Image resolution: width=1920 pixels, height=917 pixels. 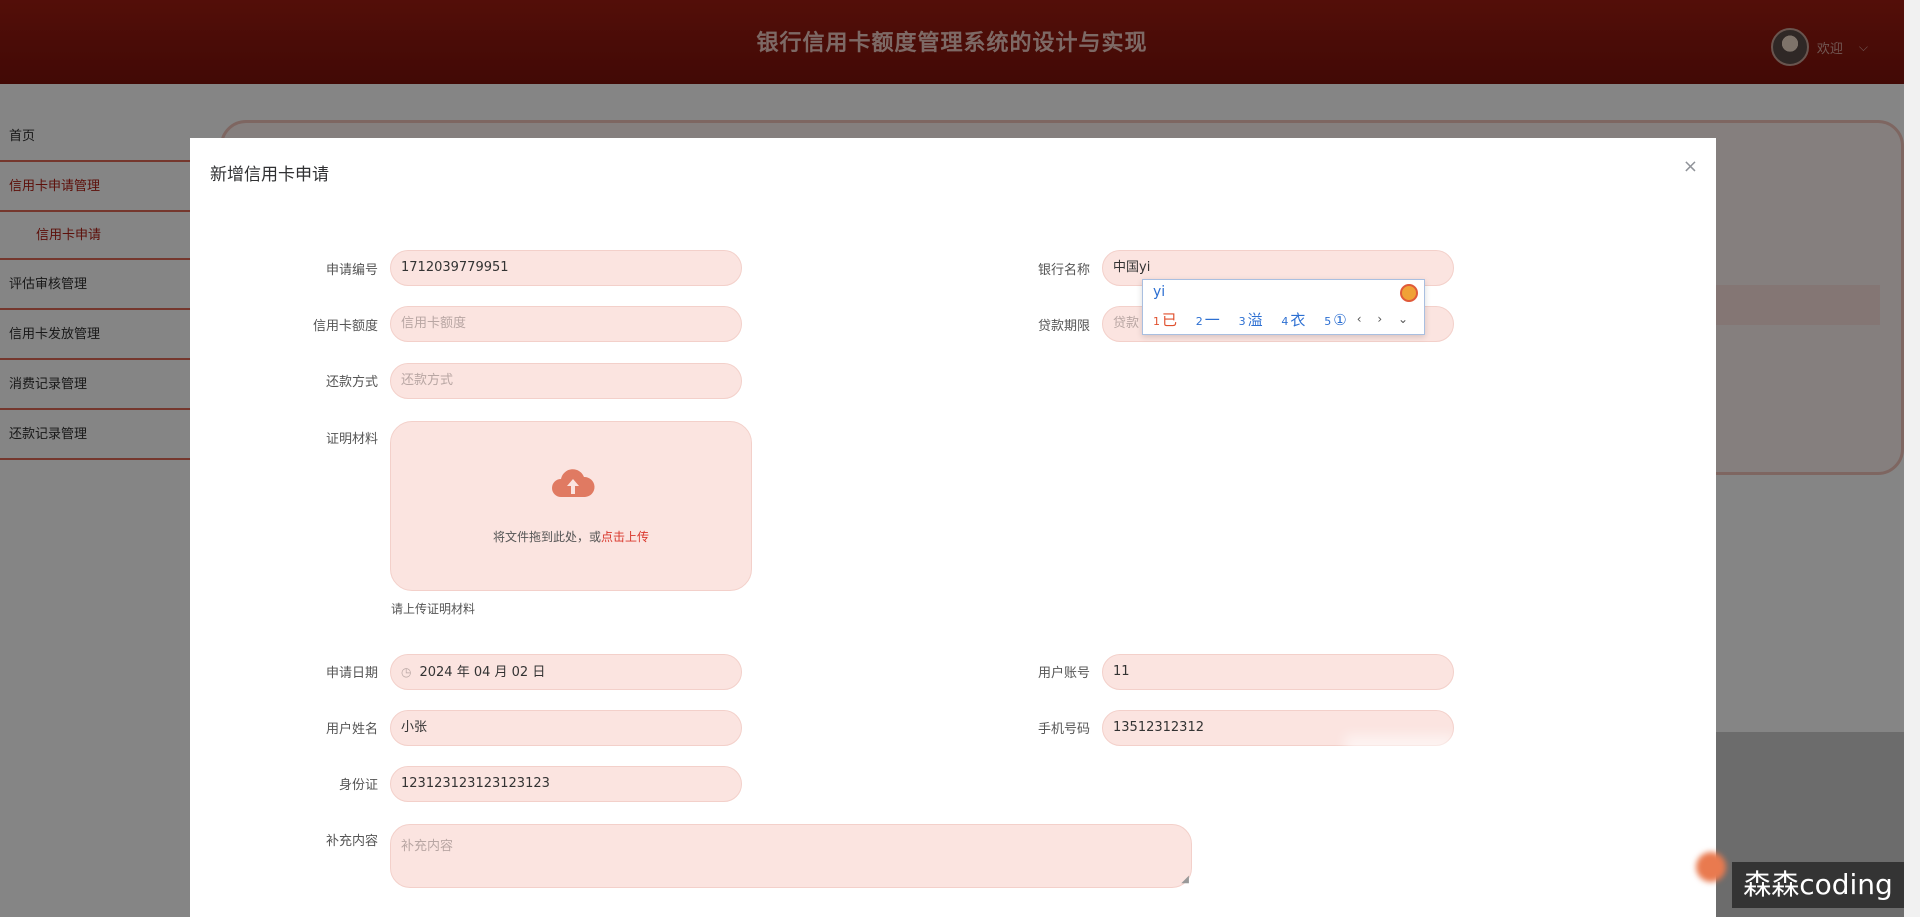 What do you see at coordinates (1185, 879) in the screenshot?
I see `resize-handle-icon: ◢` at bounding box center [1185, 879].